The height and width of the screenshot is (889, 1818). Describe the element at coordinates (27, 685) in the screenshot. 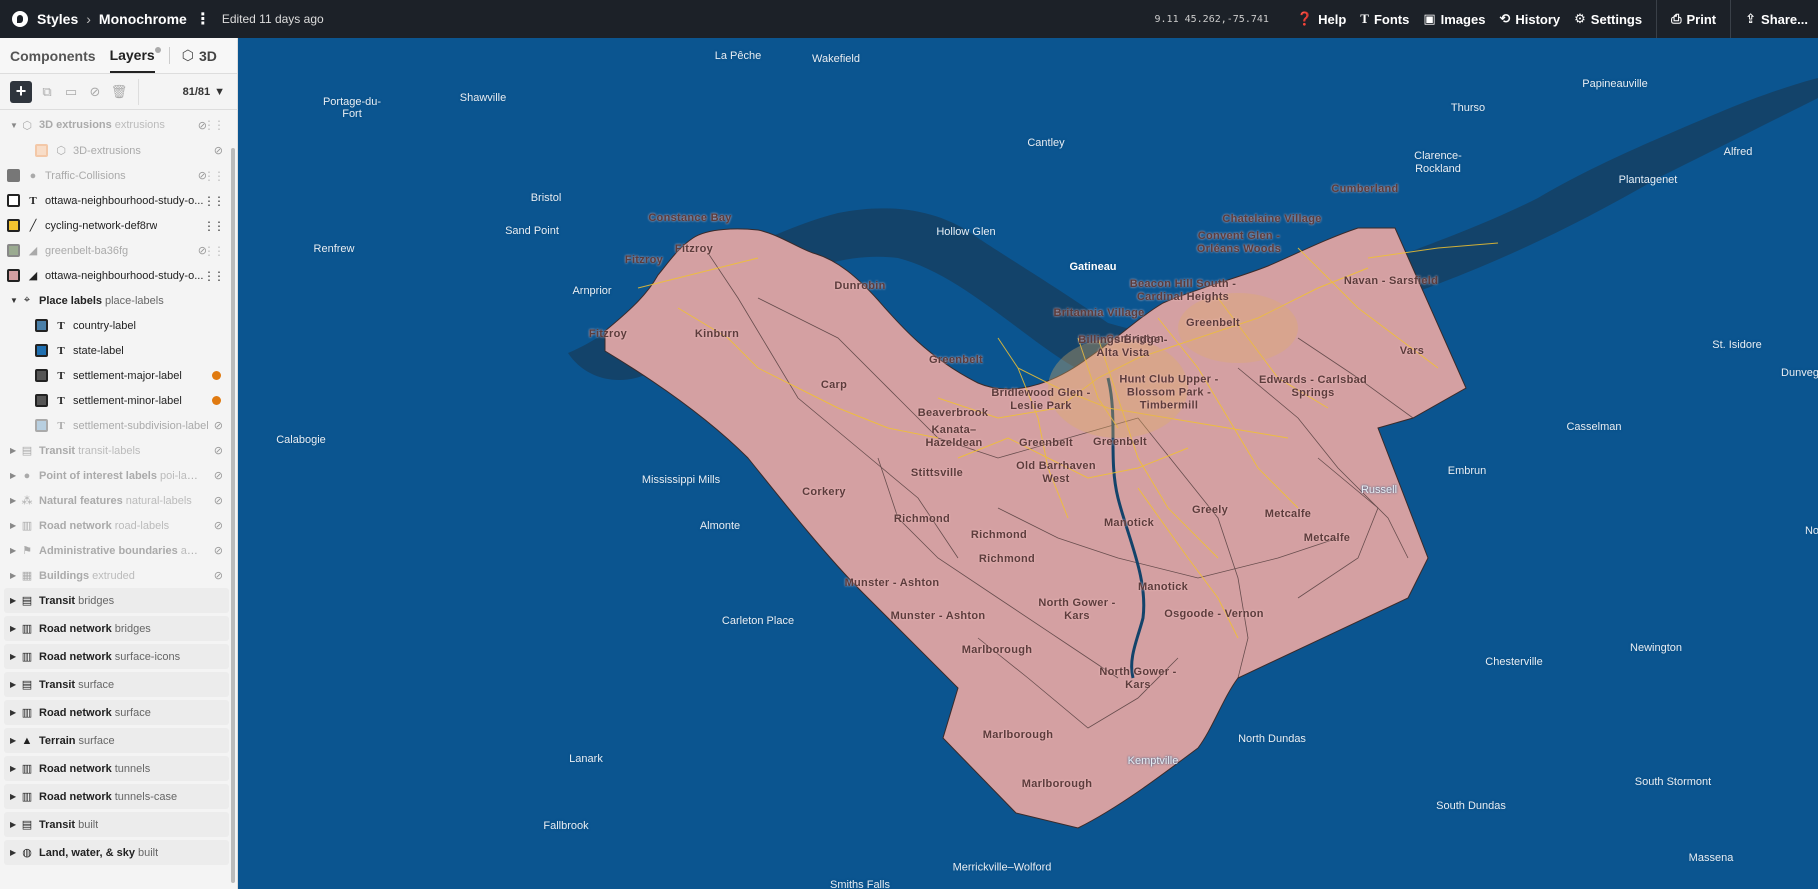

I see `transit-icon: ▤` at that location.